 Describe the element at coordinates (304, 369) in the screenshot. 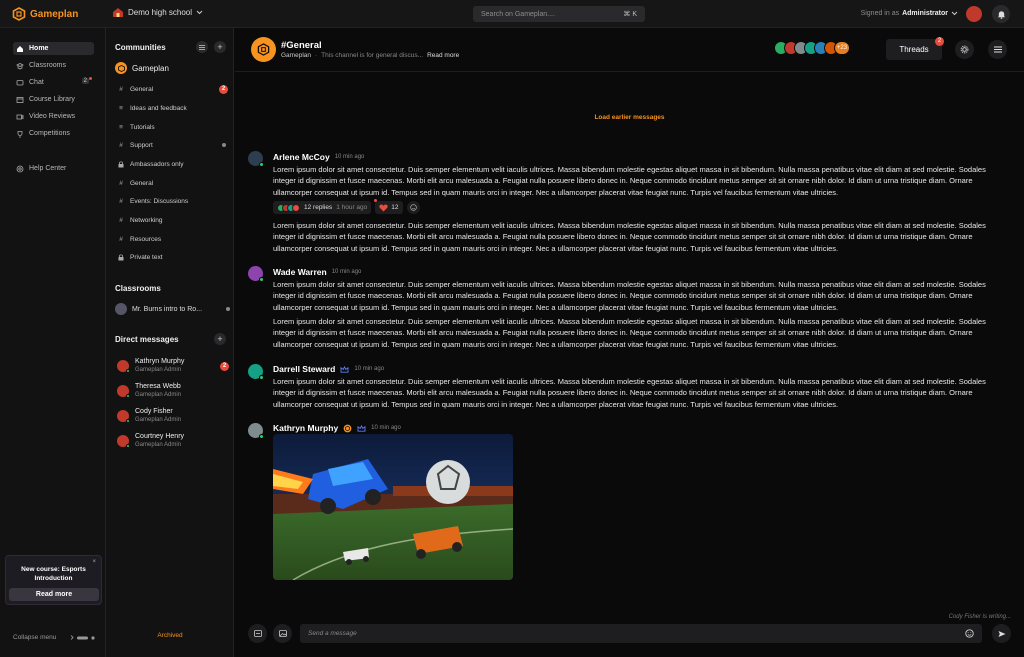

I see `message-author: Darrell Steward` at that location.